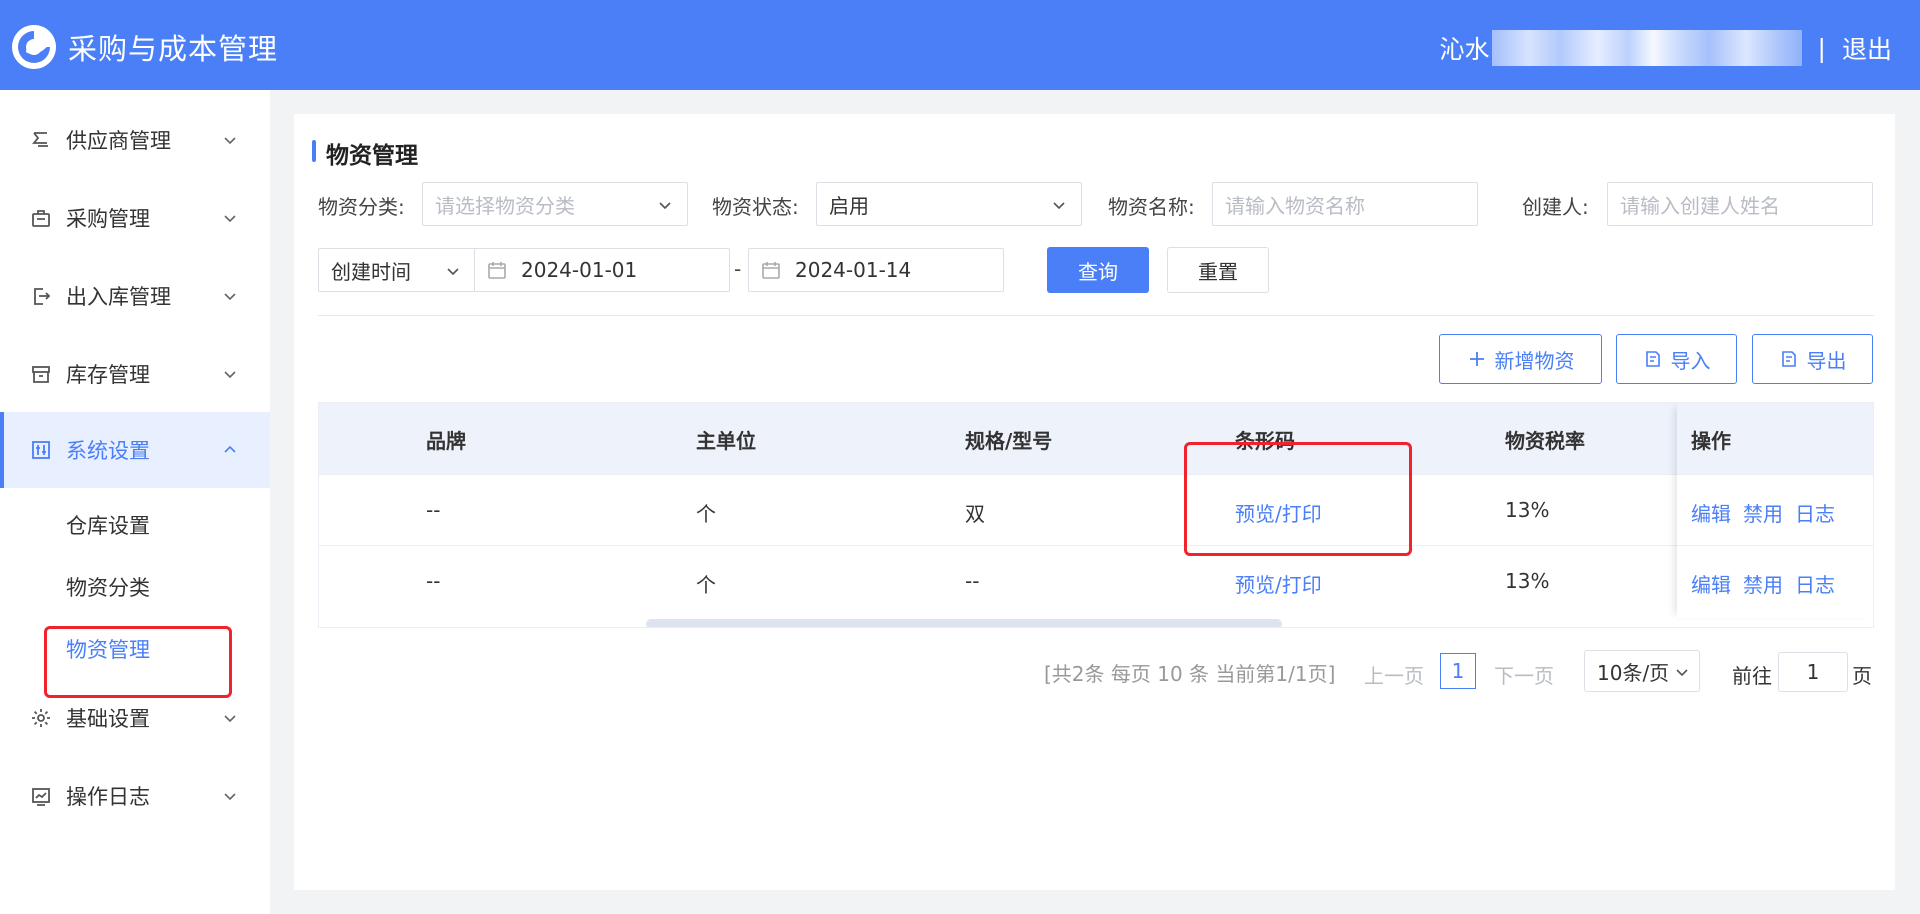 The width and height of the screenshot is (1920, 914). I want to click on column-header-tax: 物资税率, so click(1545, 441).